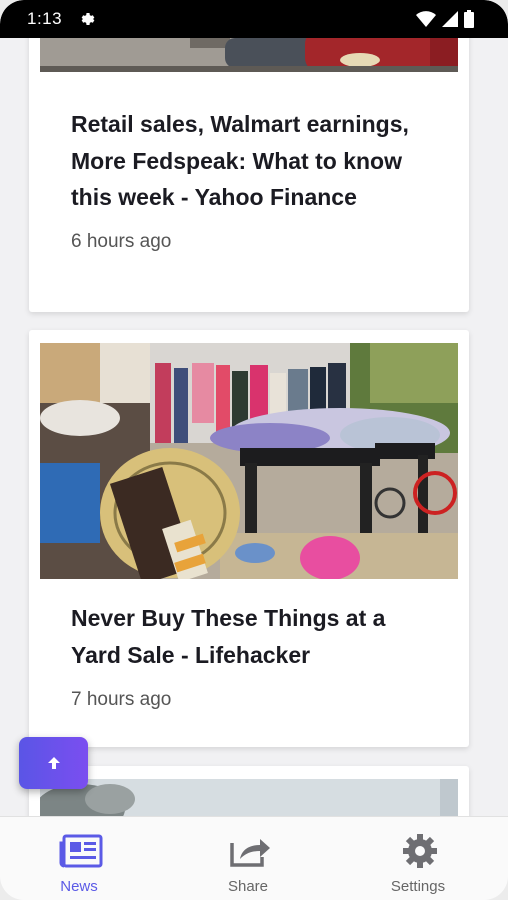  What do you see at coordinates (121, 699) in the screenshot?
I see `article-time: 7 hours ago` at bounding box center [121, 699].